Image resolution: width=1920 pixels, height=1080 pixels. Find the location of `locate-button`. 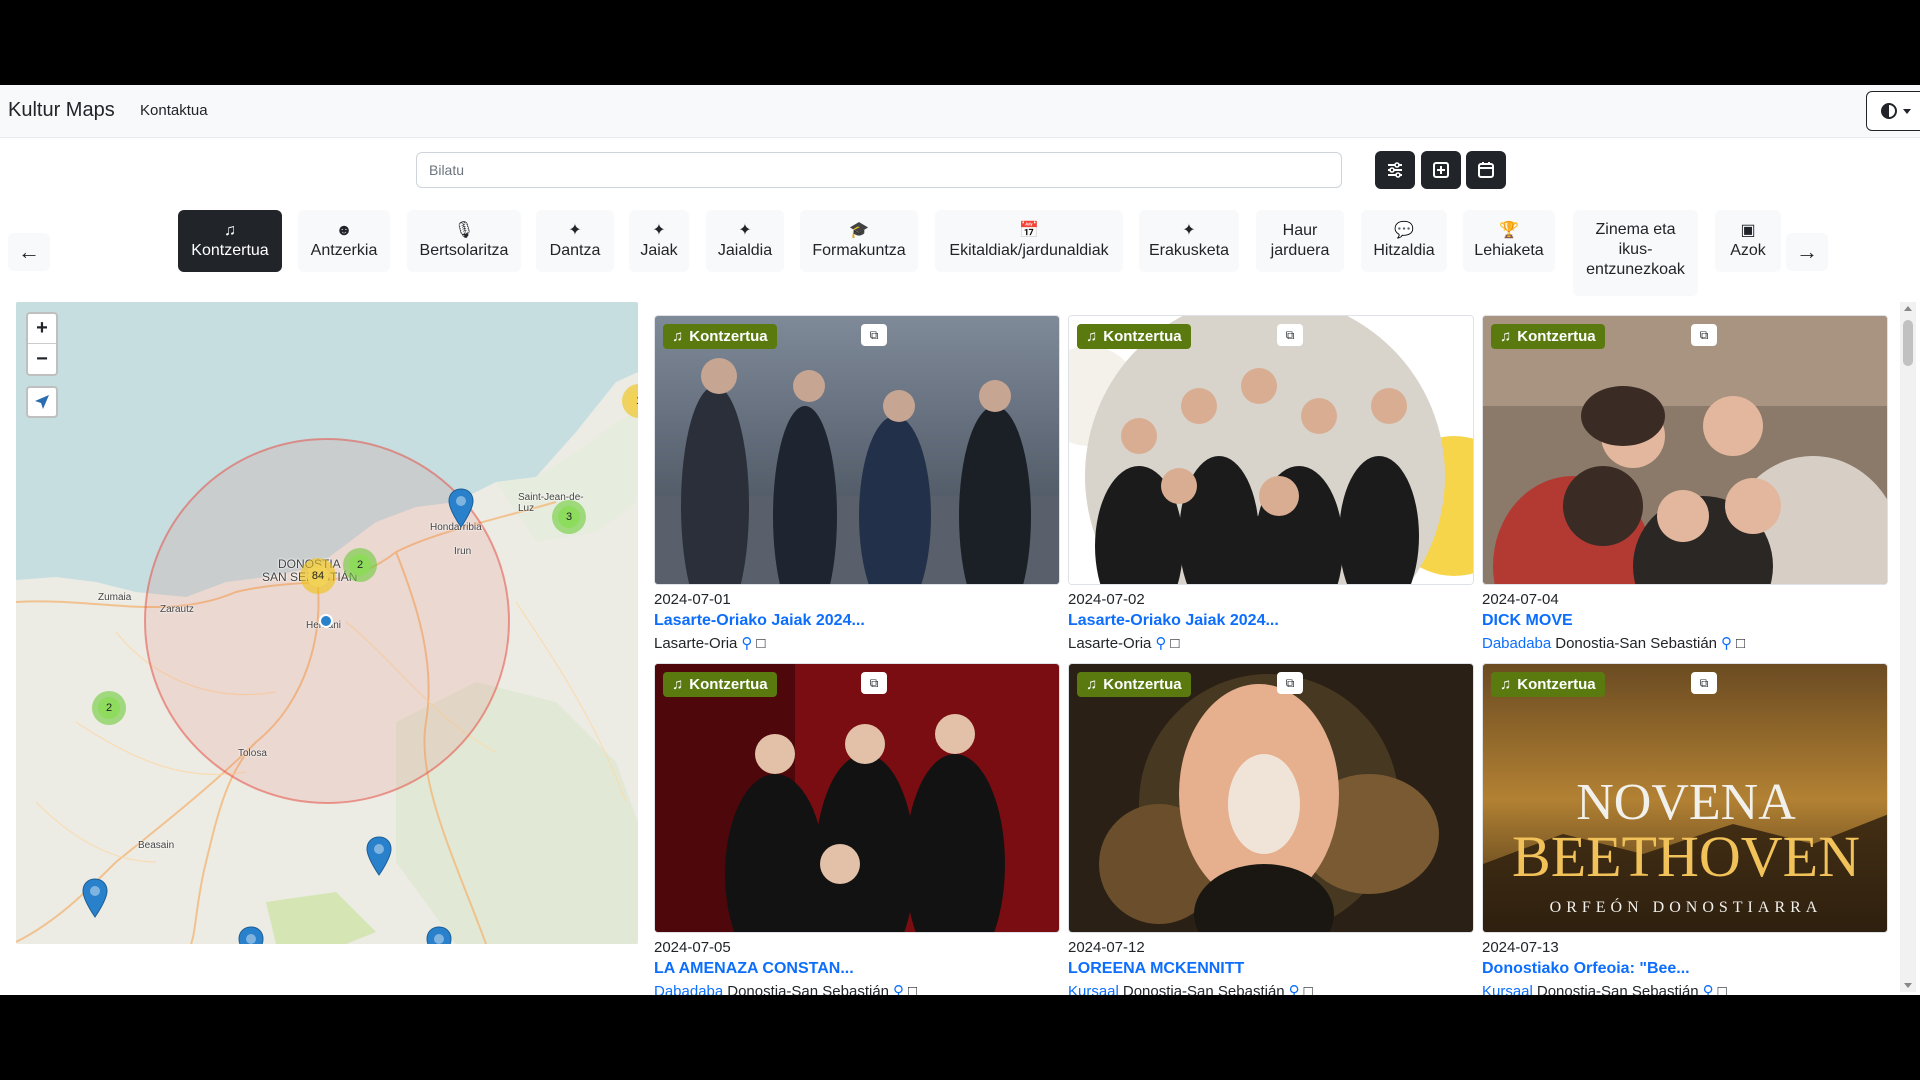

locate-button is located at coordinates (42, 402).